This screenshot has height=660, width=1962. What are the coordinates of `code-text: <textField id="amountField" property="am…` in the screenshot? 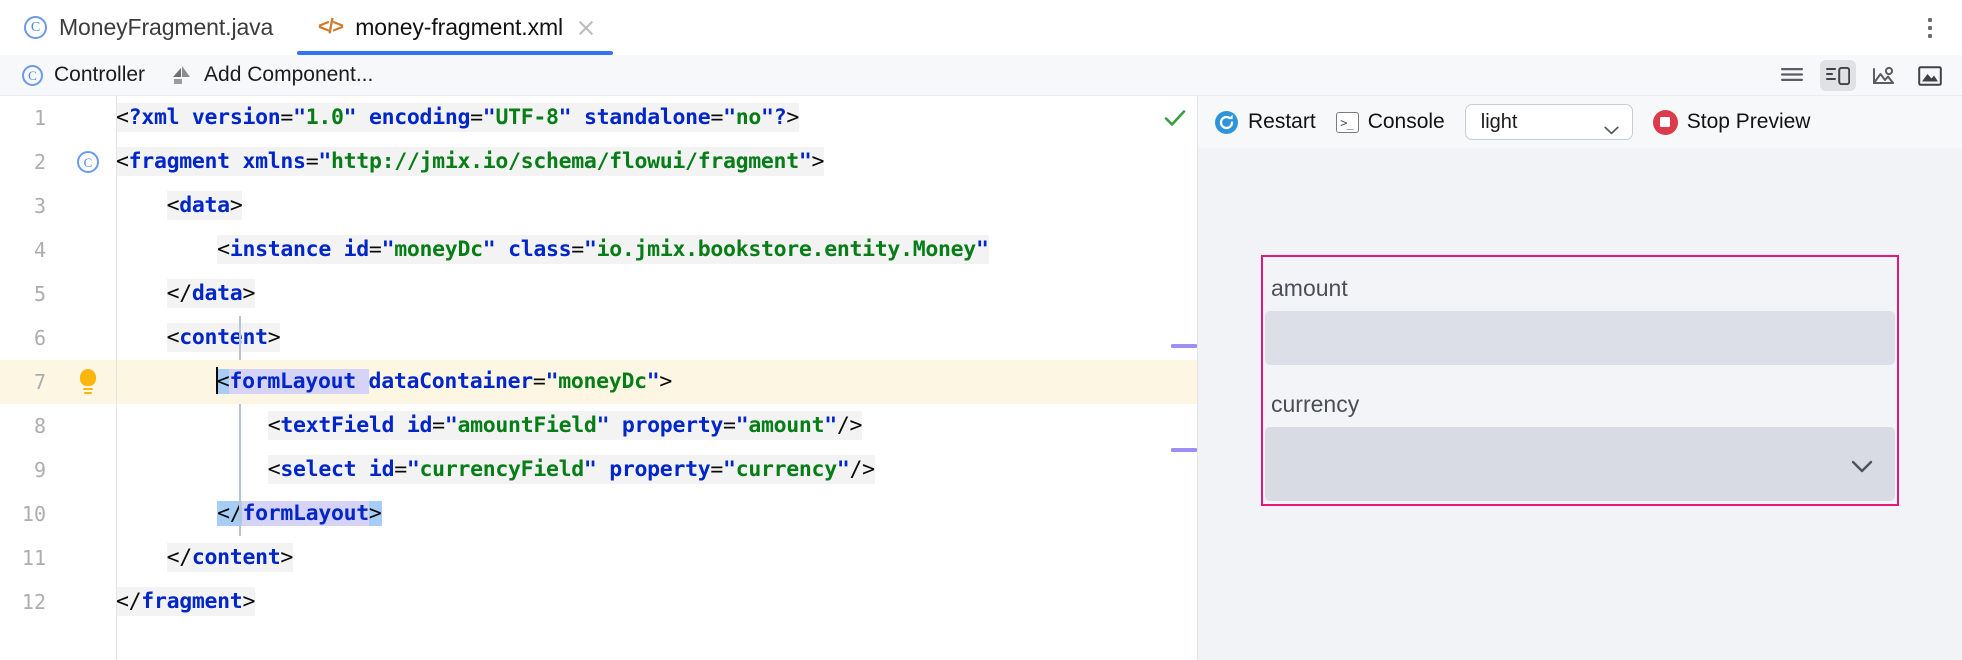 It's located at (565, 425).